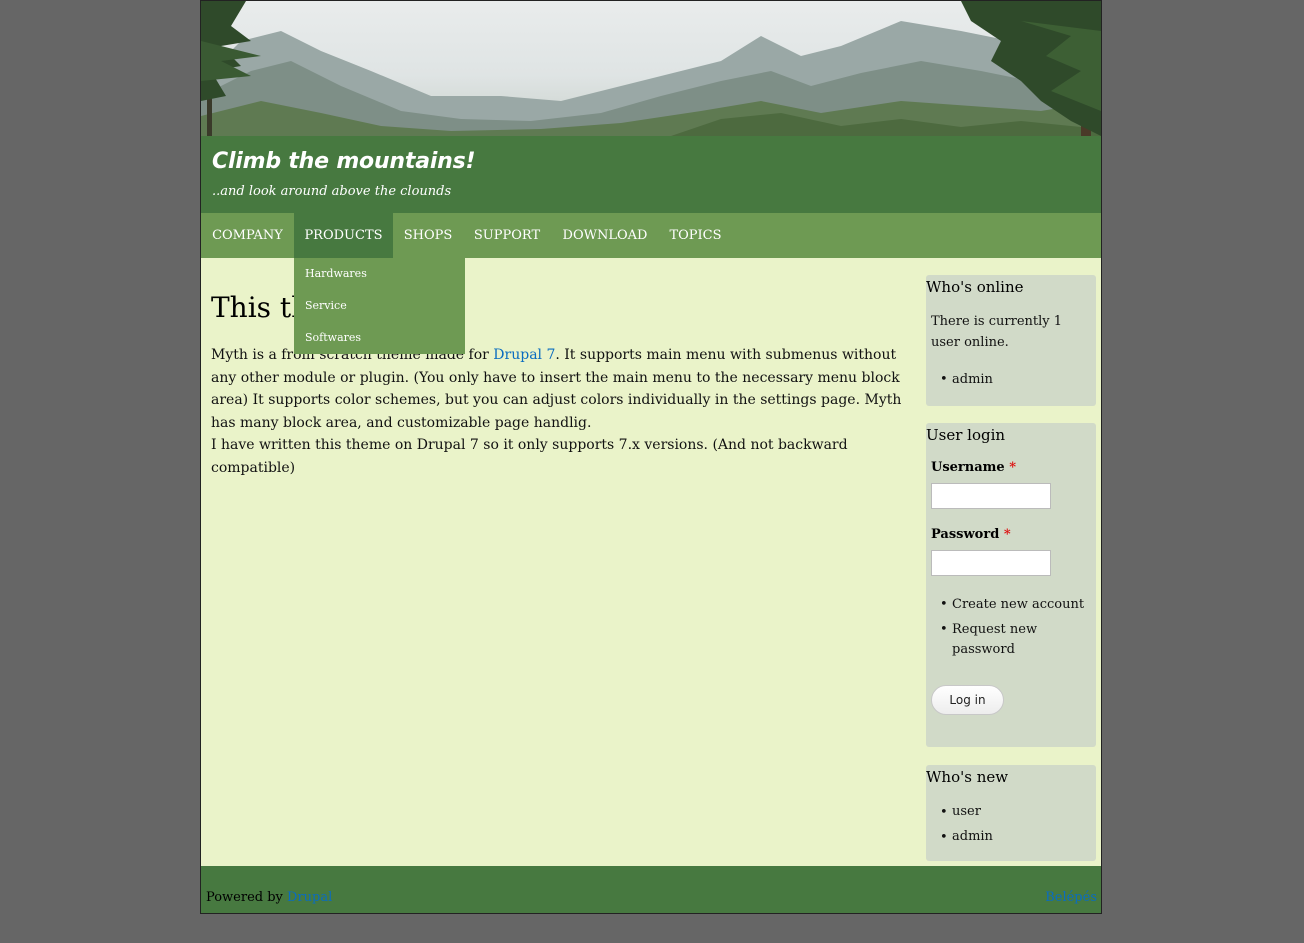  Describe the element at coordinates (1022, 837) in the screenshot. I see `new-user-link: admin` at that location.